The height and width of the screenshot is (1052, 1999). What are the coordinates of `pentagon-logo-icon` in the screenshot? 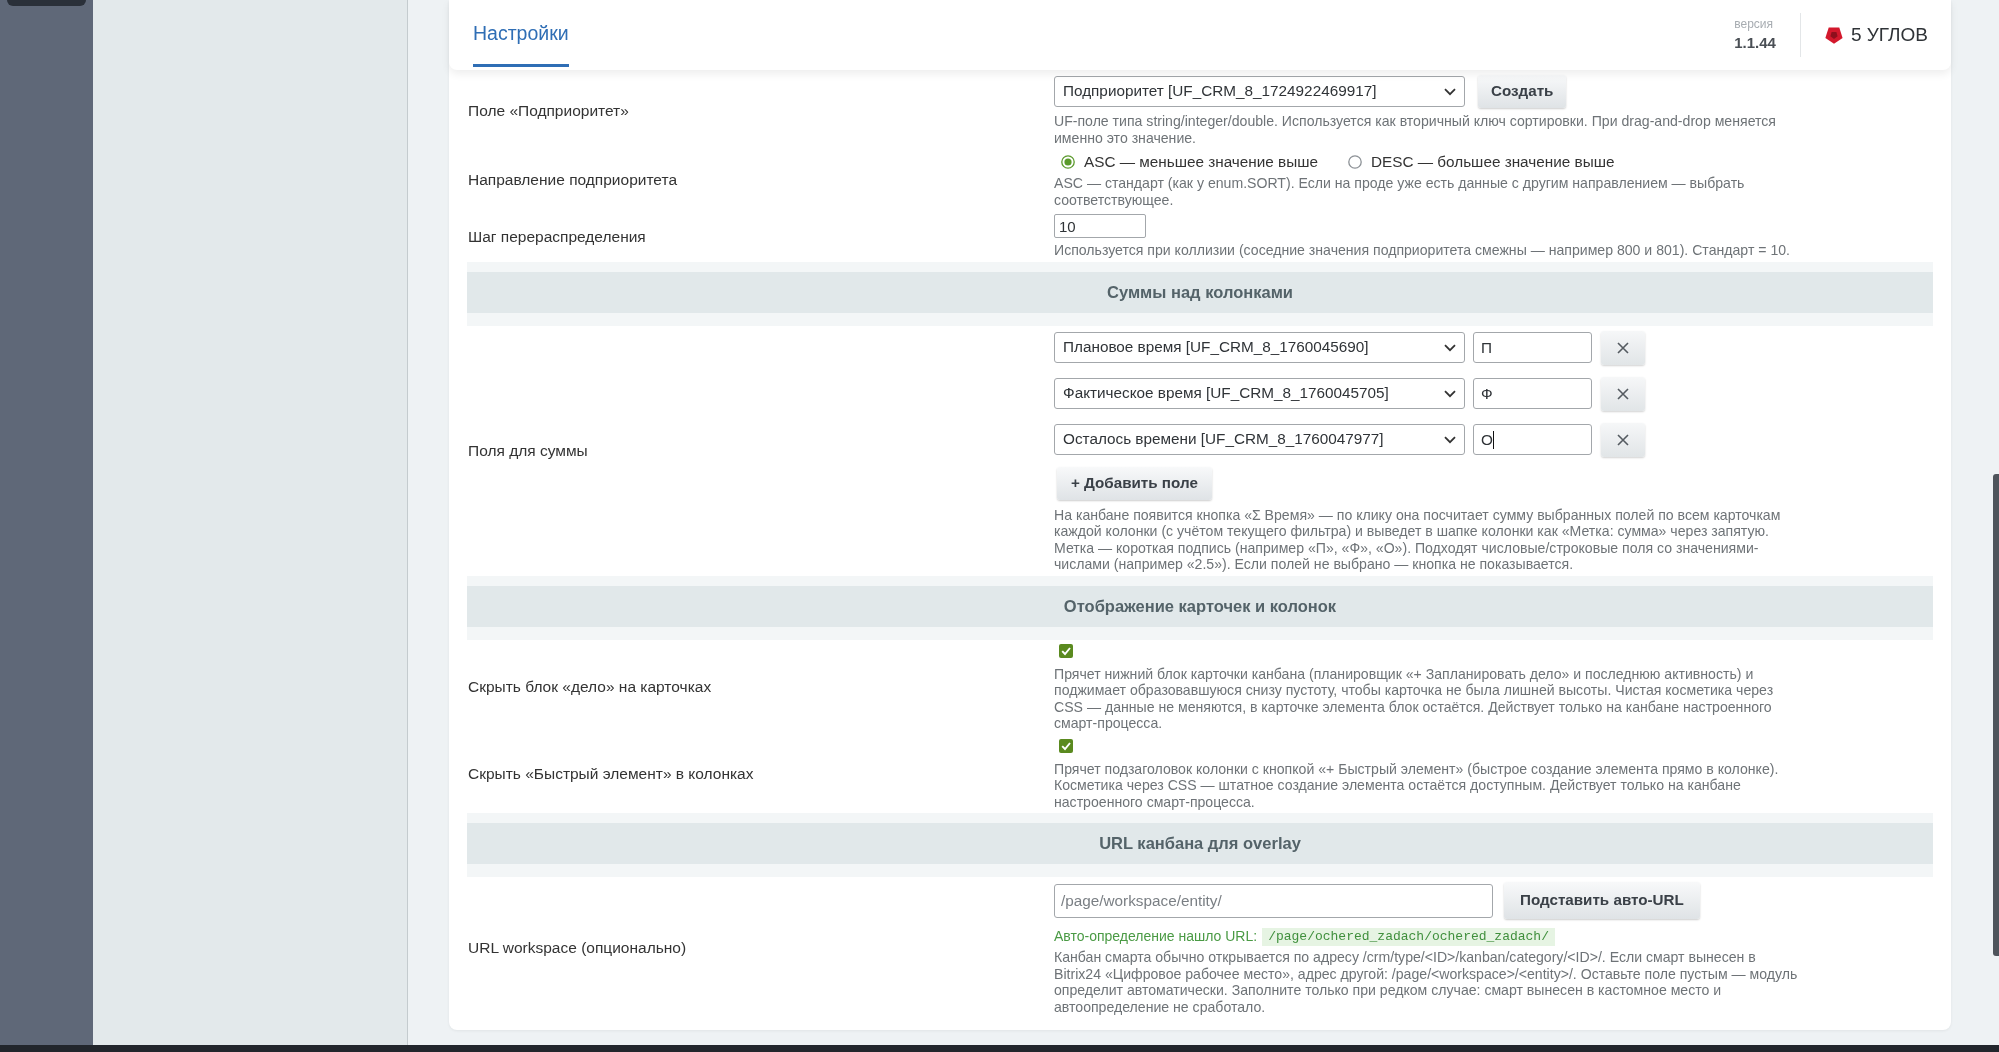 It's located at (1833, 35).